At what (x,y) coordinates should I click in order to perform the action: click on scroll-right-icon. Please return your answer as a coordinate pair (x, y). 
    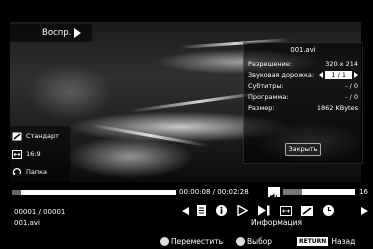
    Looking at the image, I should click on (364, 210).